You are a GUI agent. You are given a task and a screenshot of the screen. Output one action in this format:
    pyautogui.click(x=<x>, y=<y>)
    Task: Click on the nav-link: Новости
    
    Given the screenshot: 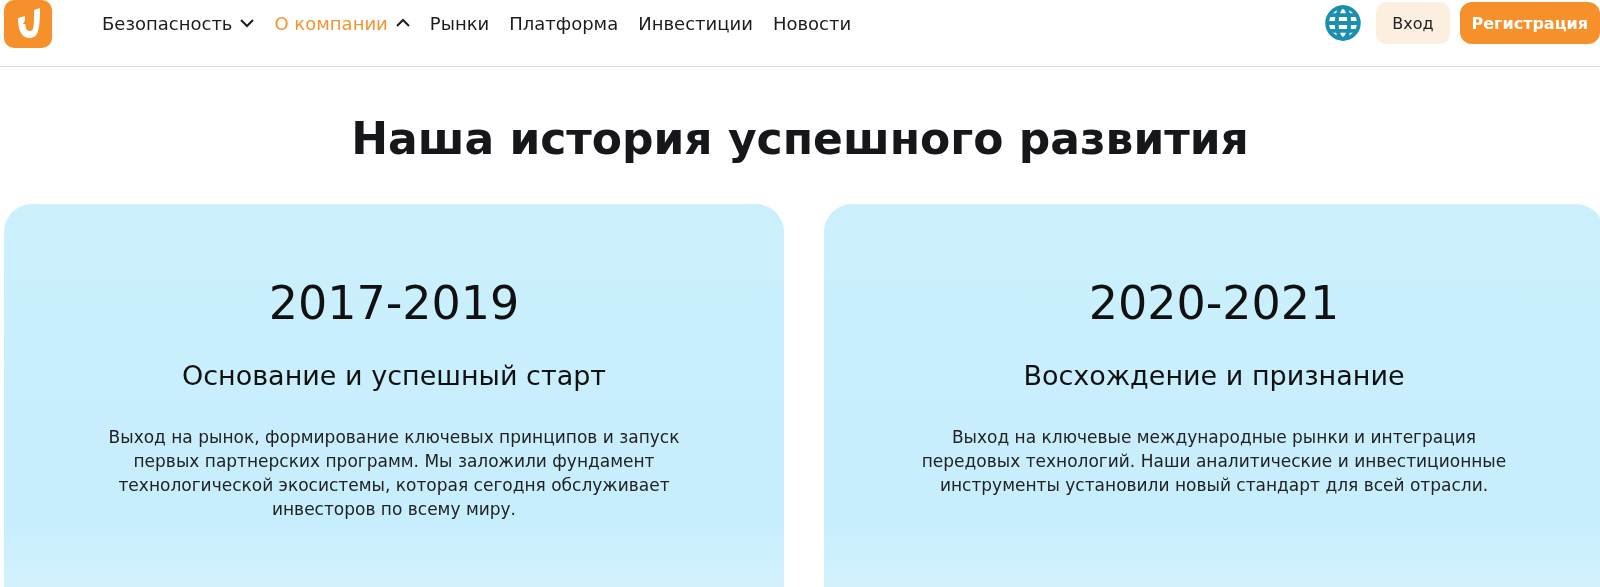 What is the action you would take?
    pyautogui.click(x=812, y=23)
    